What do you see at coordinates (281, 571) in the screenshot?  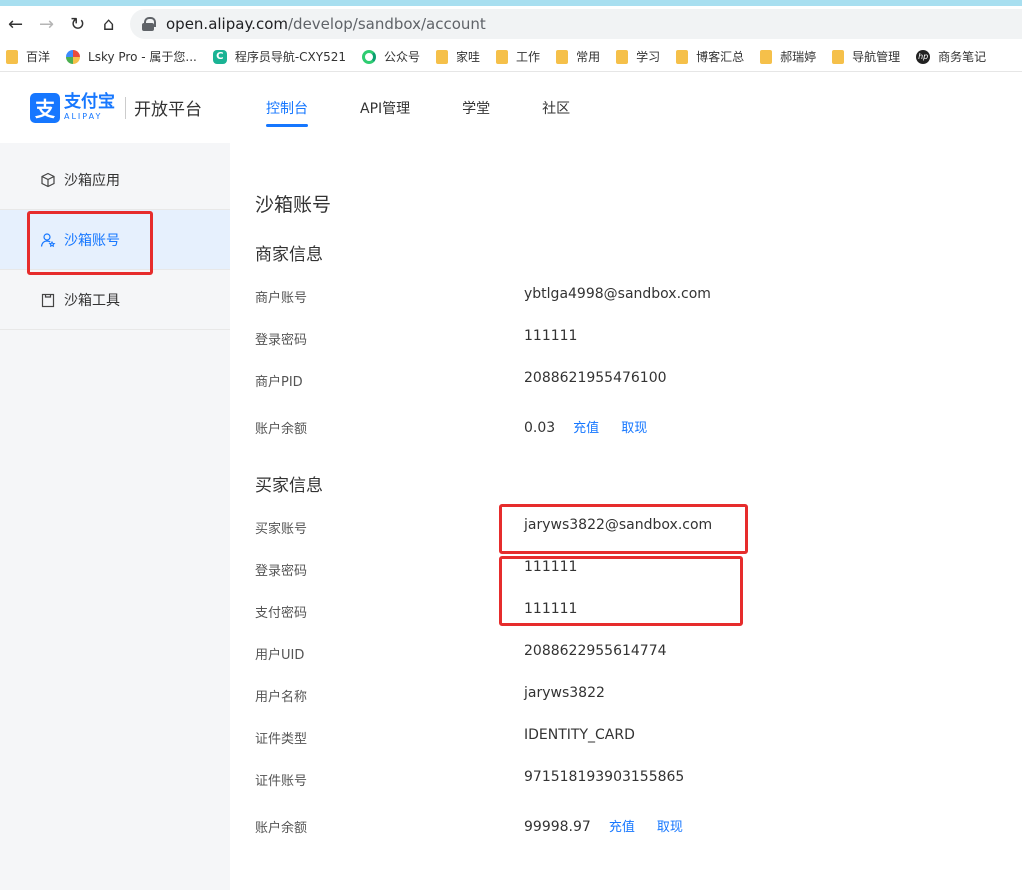 I see `buyer-password-label: 登录密码` at bounding box center [281, 571].